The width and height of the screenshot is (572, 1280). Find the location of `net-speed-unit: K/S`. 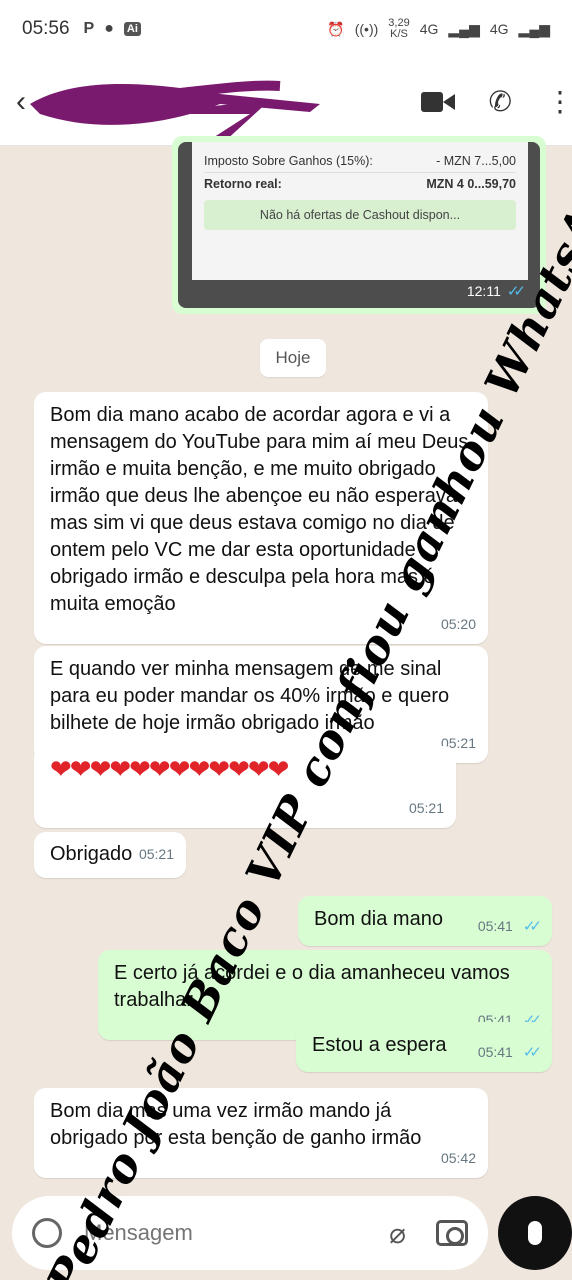

net-speed-unit: K/S is located at coordinates (399, 34).